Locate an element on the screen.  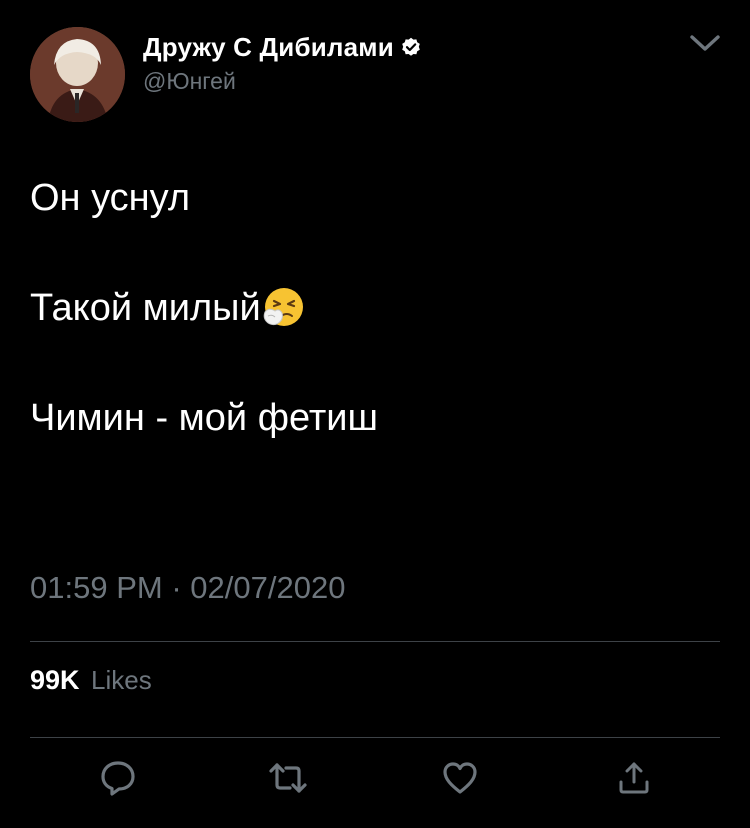
reply-button is located at coordinates (118, 780).